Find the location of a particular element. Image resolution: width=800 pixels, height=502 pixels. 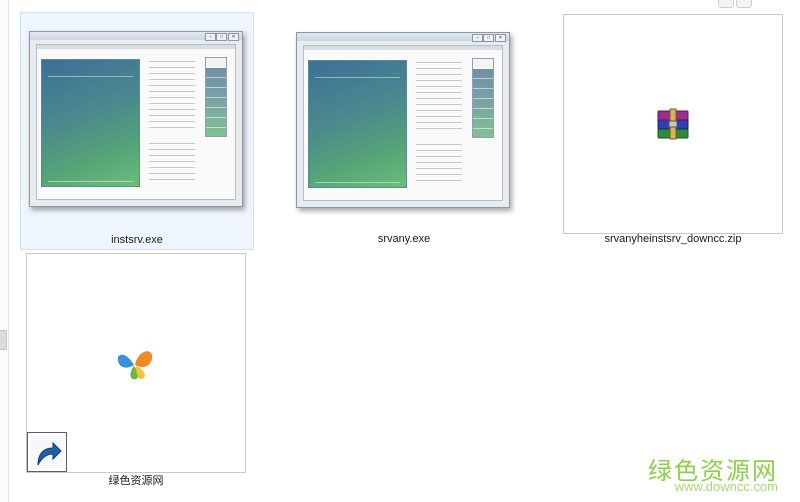

file-item-zip-archive: srvanyheinstsrv_downcc.zip is located at coordinates (673, 130).